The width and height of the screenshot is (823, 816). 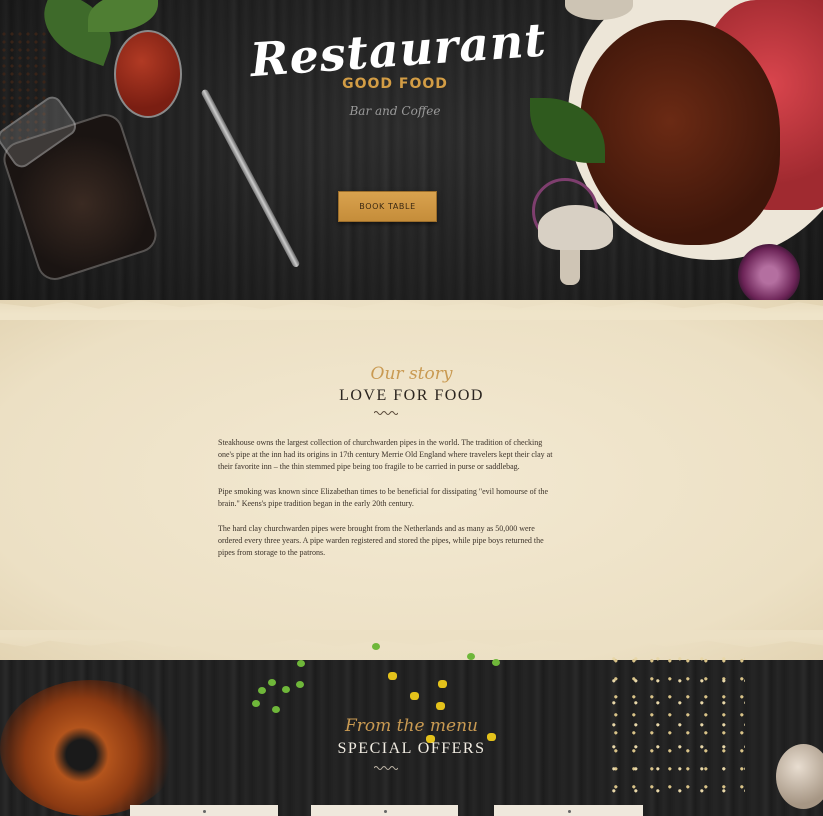 I want to click on mushroom-decoration, so click(x=575, y=227).